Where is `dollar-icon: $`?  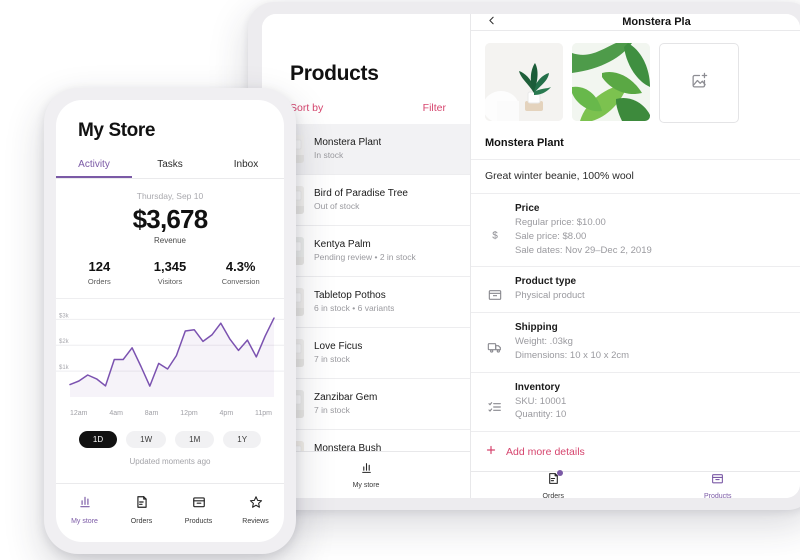 dollar-icon: $ is located at coordinates (495, 230).